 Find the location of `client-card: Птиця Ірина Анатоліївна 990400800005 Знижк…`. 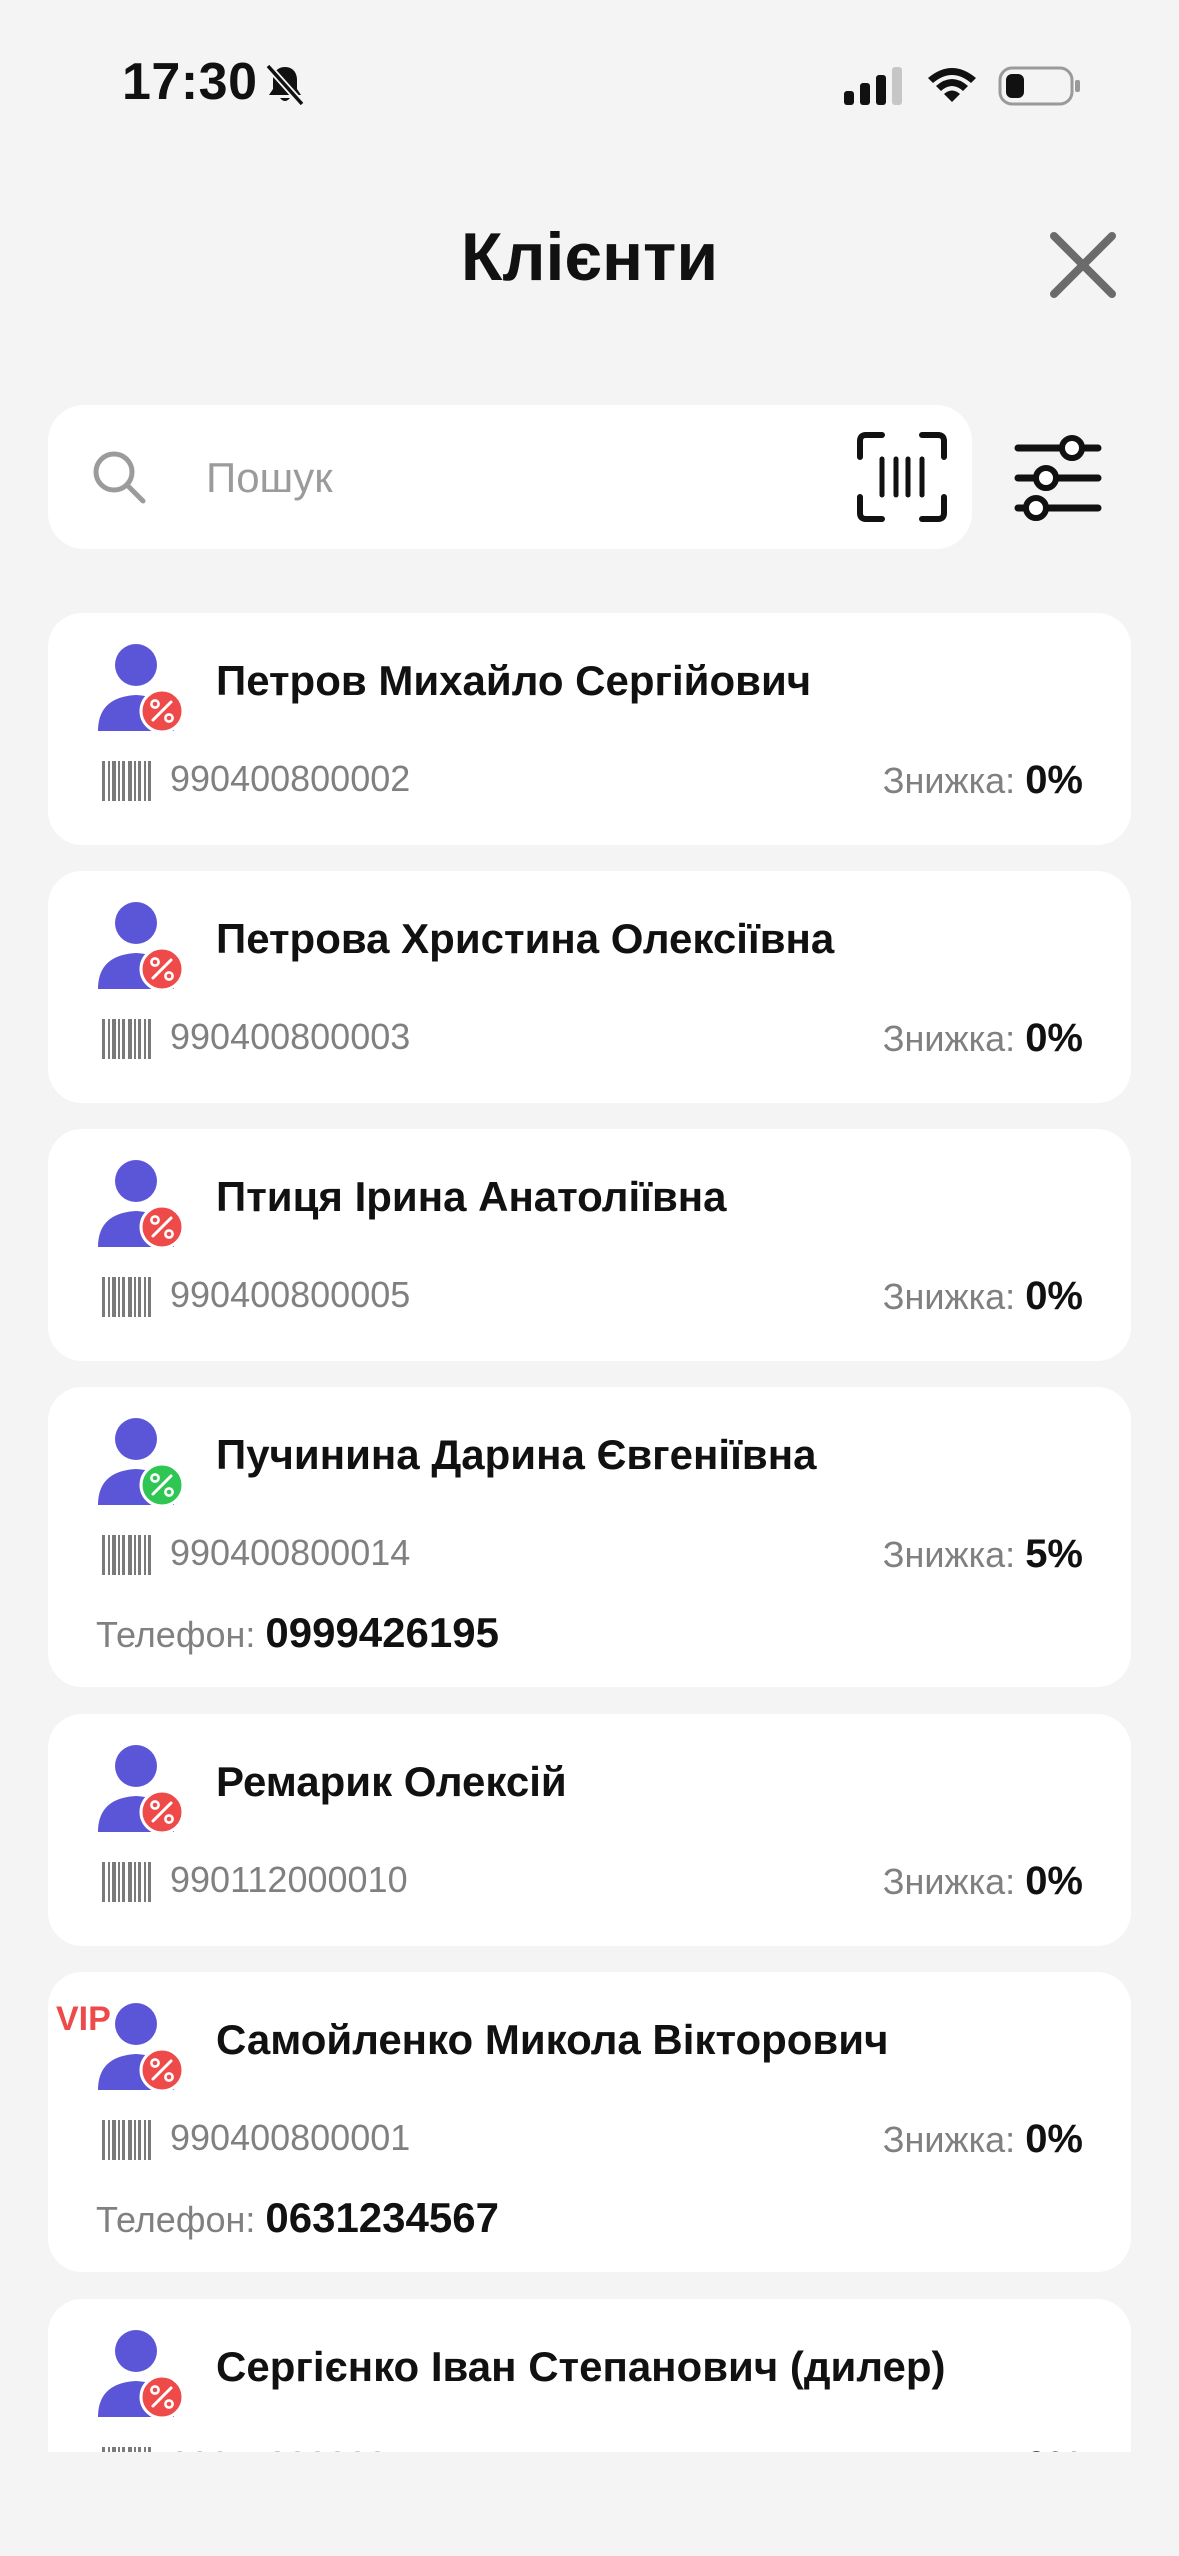

client-card: Птиця Ірина Анатоліївна 990400800005 Знижк… is located at coordinates (589, 1245).